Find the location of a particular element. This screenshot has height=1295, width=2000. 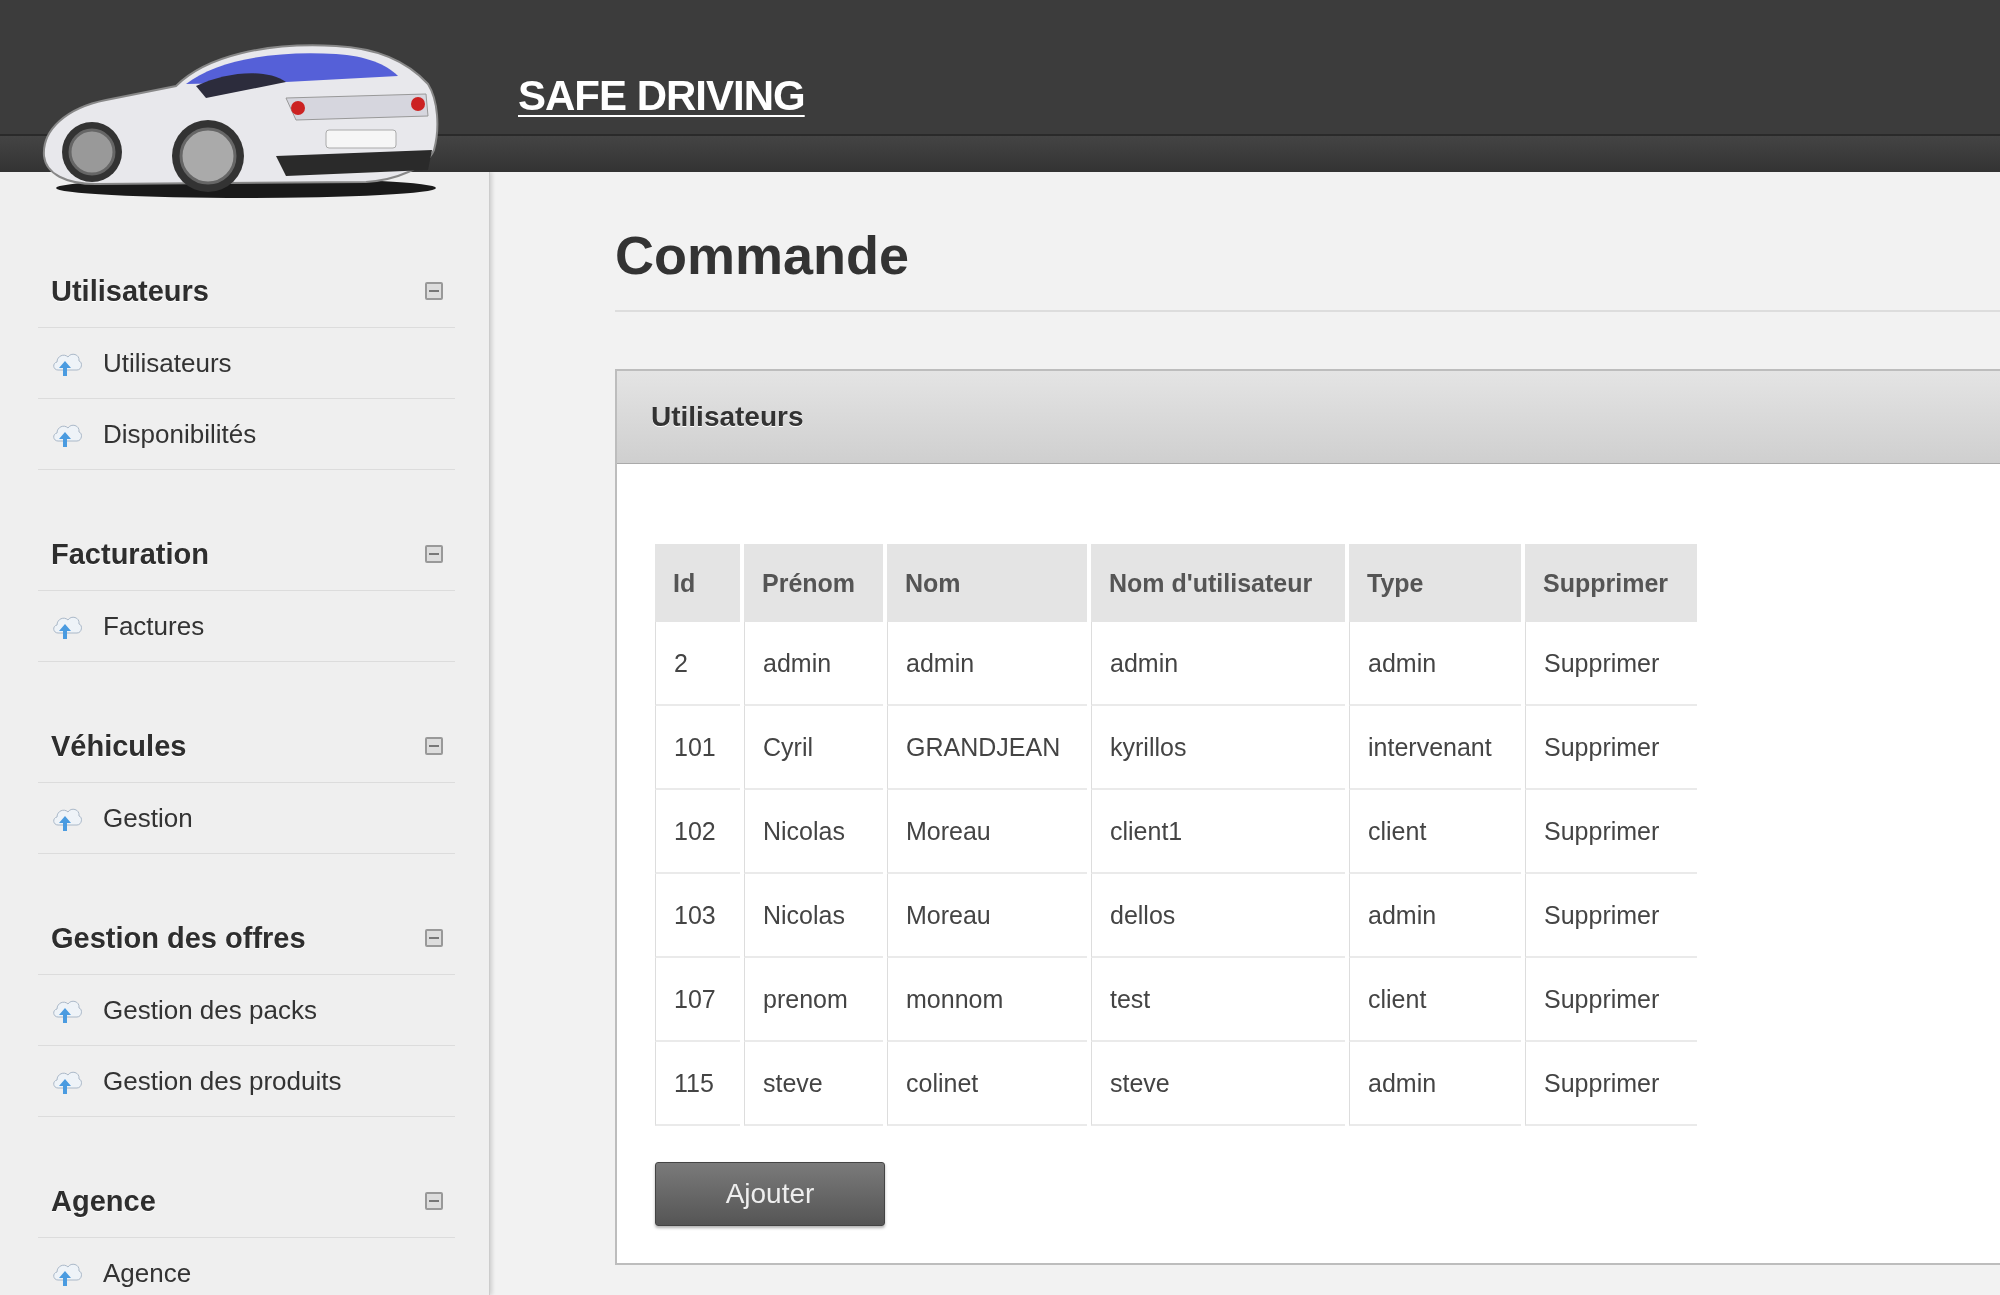

site-title: SAFE DRIVING is located at coordinates (661, 96).